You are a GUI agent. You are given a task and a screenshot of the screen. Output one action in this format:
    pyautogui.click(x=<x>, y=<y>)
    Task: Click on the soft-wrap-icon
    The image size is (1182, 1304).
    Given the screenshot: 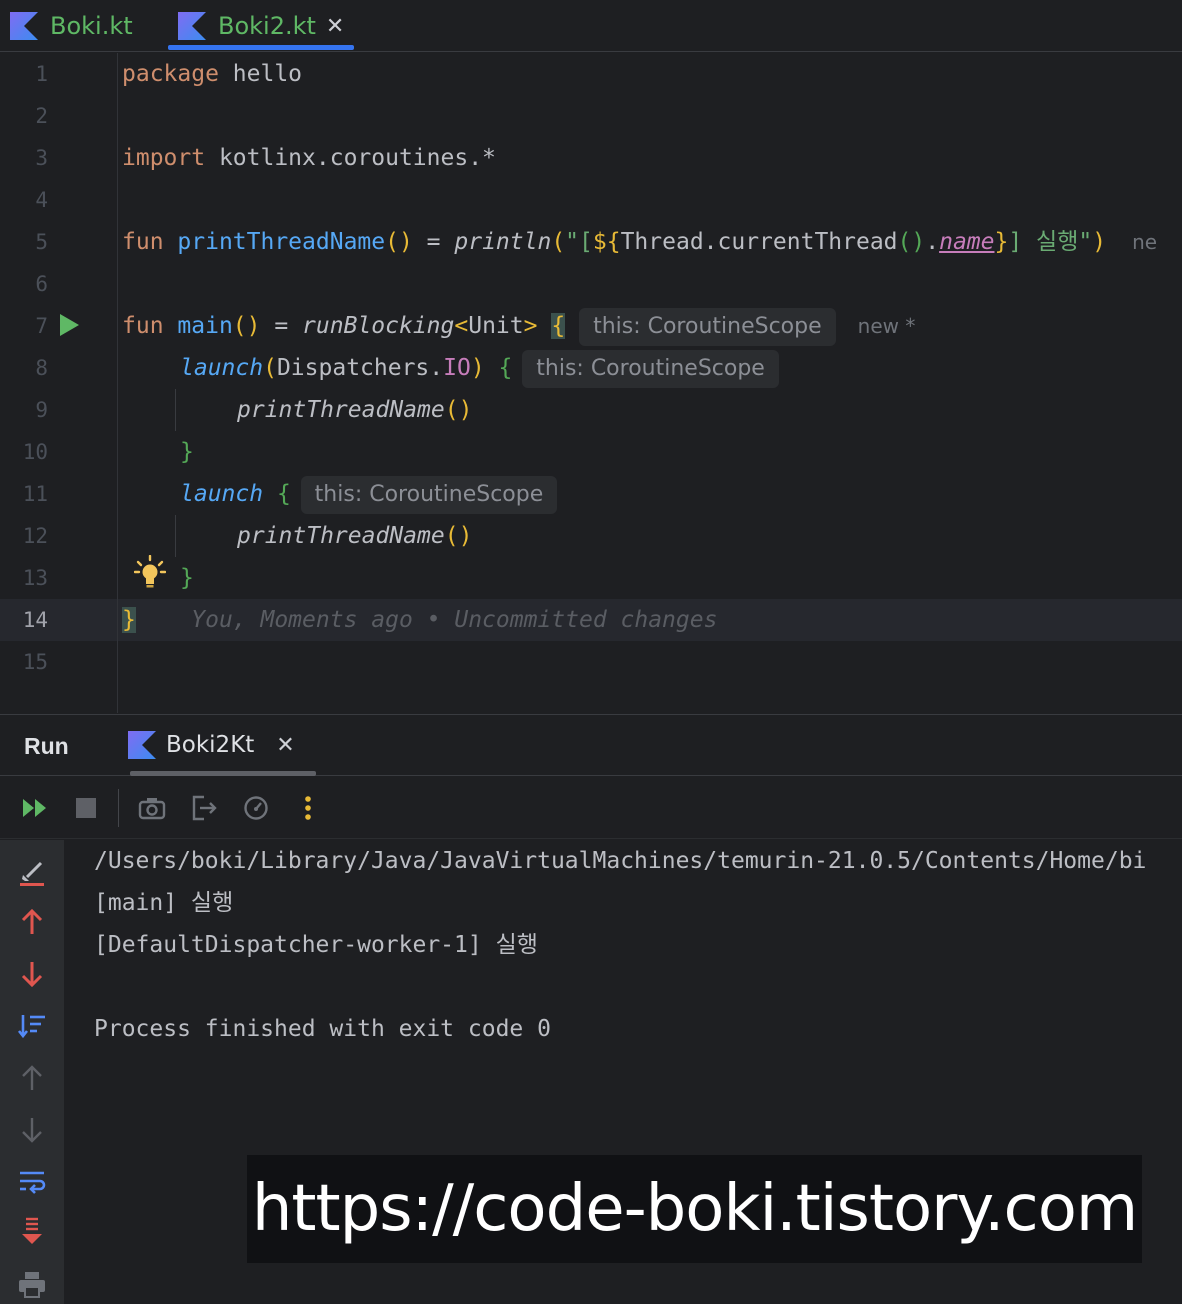 What is the action you would take?
    pyautogui.click(x=33, y=1182)
    